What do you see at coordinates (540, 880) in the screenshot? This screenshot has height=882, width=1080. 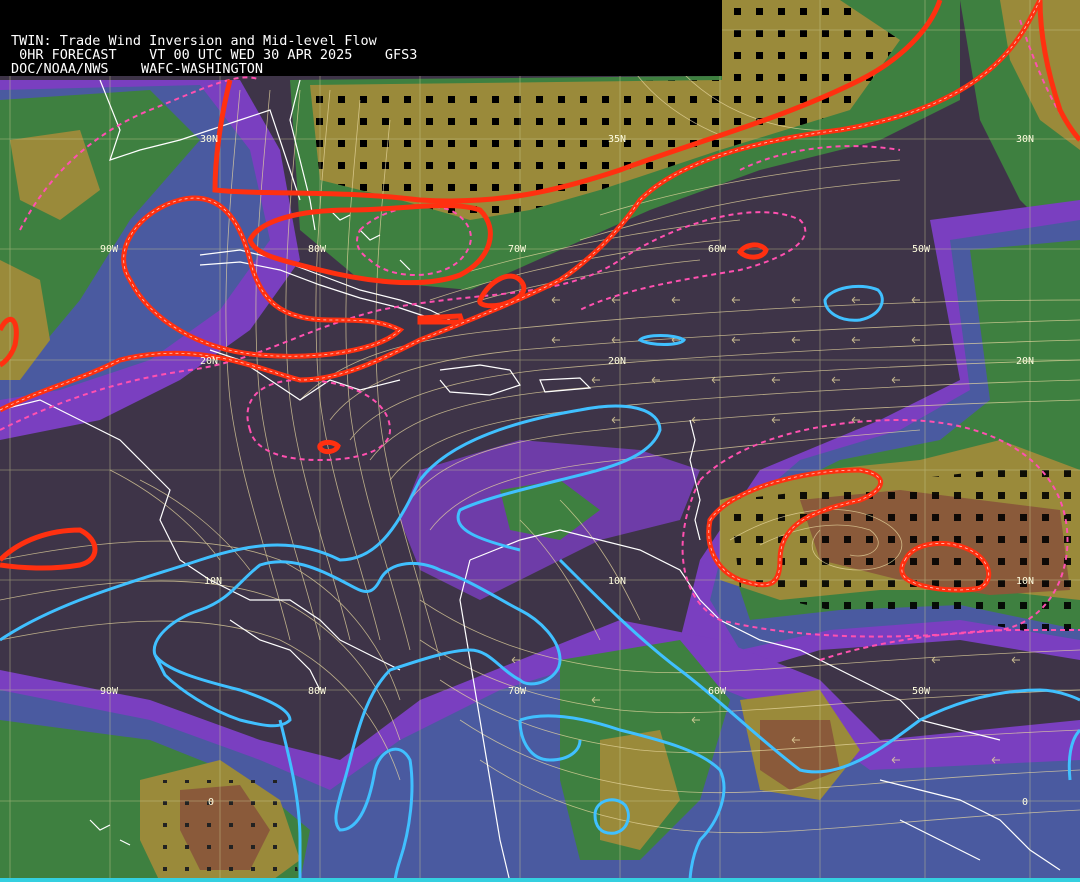 I see `bottom-border` at bounding box center [540, 880].